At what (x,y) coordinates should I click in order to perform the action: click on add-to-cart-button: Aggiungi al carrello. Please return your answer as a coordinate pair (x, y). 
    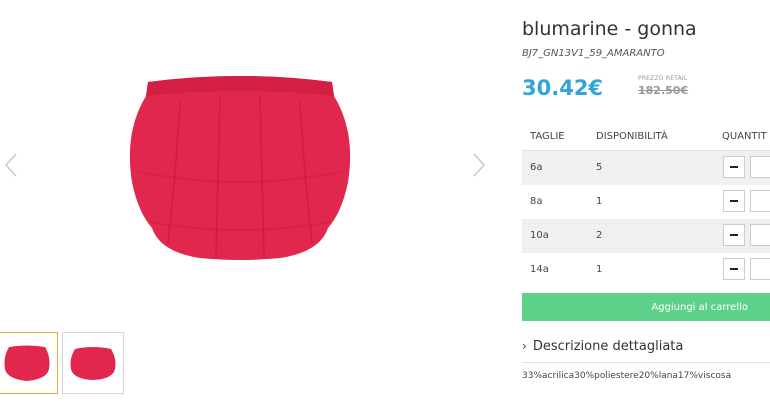
    Looking at the image, I should click on (646, 307).